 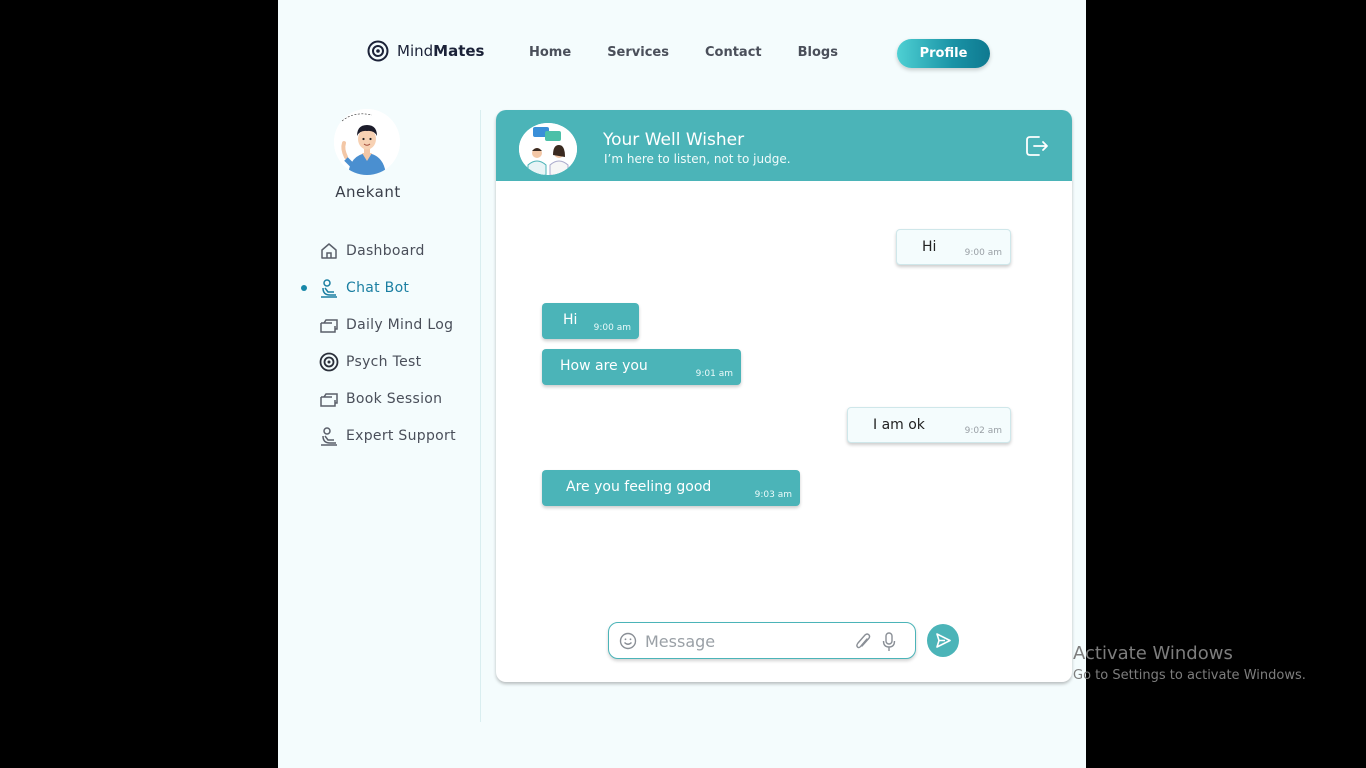 I want to click on top-nav: Home Services Contact Blogs, so click(x=683, y=52).